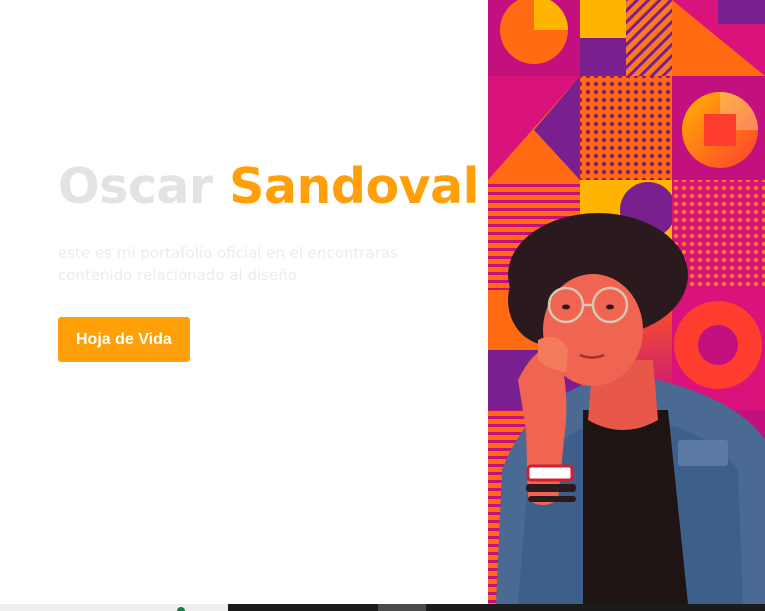 Image resolution: width=765 pixels, height=611 pixels. I want to click on hero-title: Oscar Sandoval, so click(268, 187).